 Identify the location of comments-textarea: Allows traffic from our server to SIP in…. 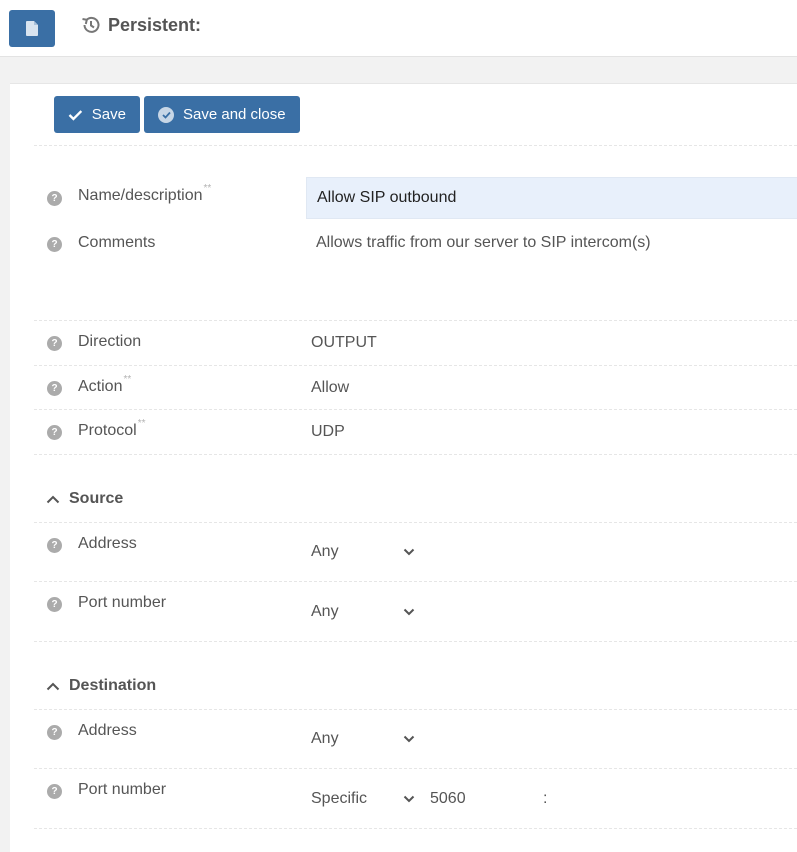
(551, 269).